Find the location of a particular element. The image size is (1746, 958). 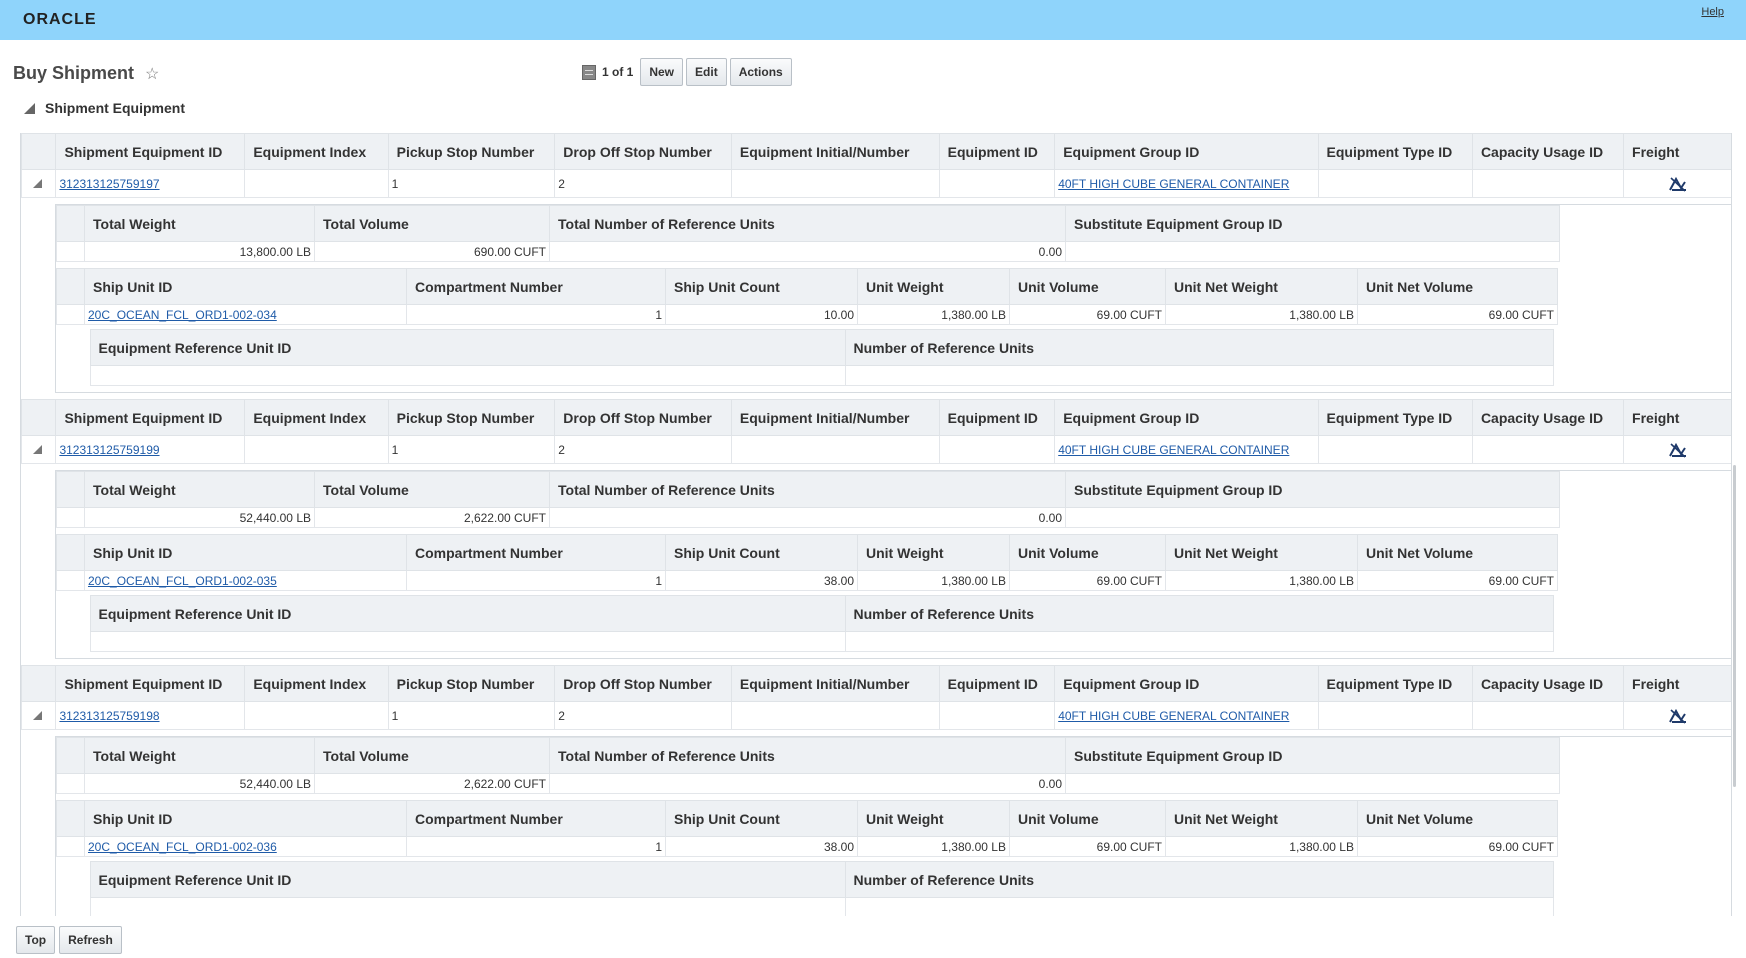

shipment-equipment-id-link: 312313125759199 is located at coordinates (109, 450).